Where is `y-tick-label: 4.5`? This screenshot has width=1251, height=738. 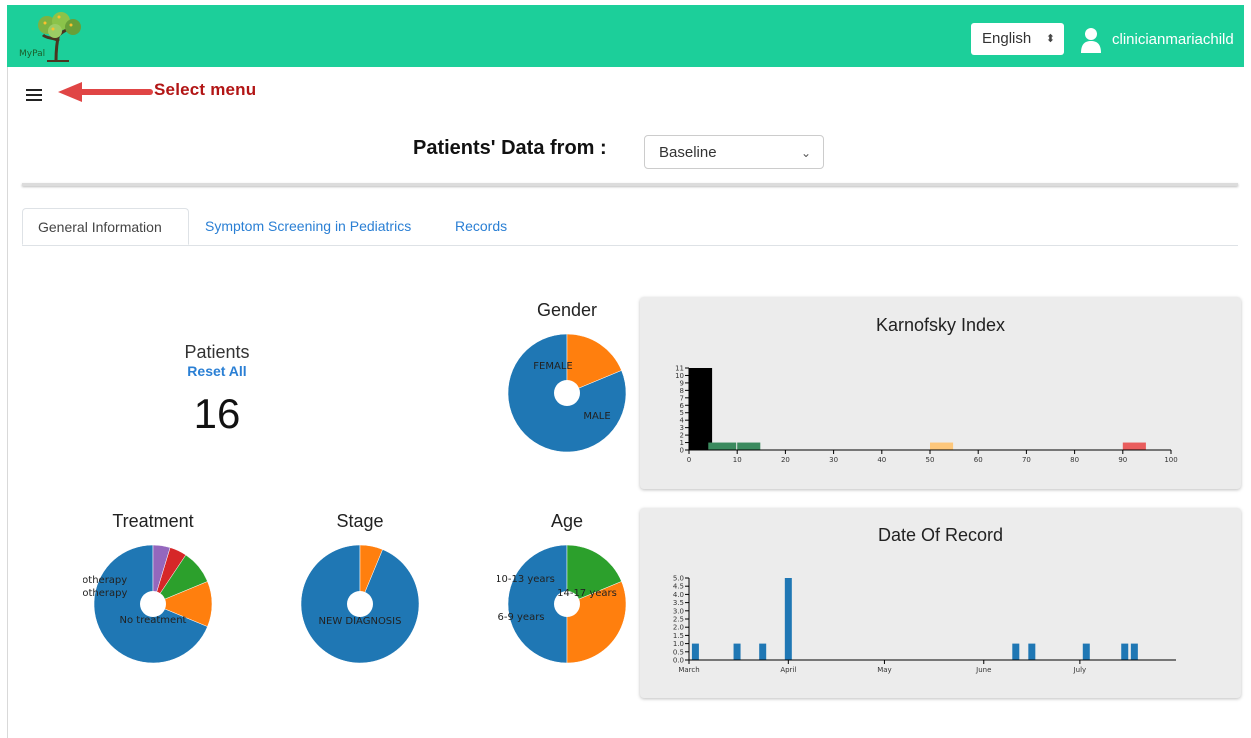
y-tick-label: 4.5 is located at coordinates (678, 587).